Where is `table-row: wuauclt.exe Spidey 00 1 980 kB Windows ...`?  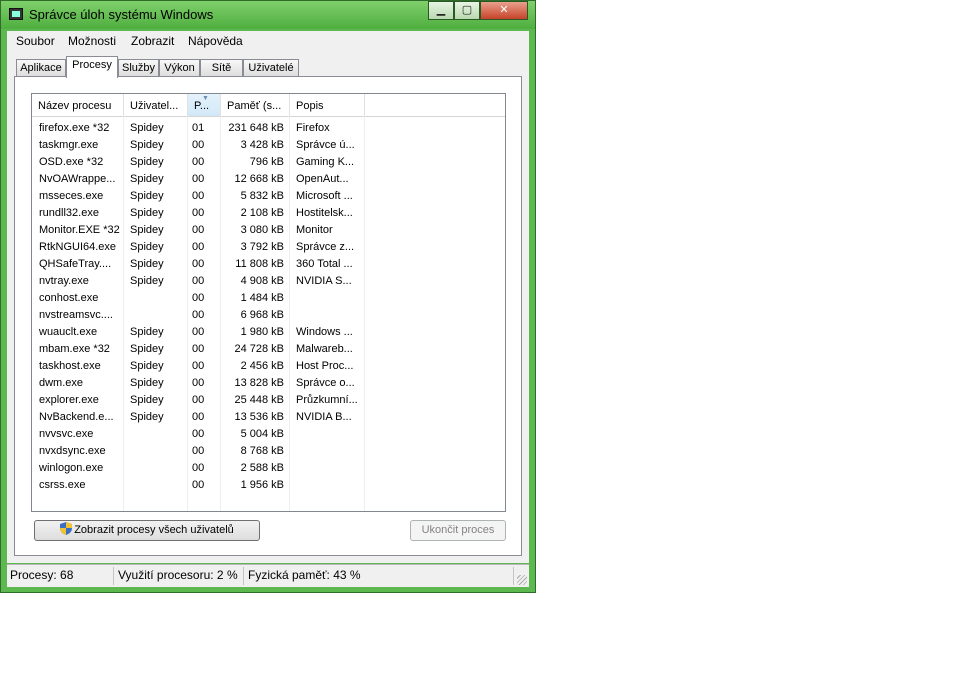 table-row: wuauclt.exe Spidey 00 1 980 kB Windows ... is located at coordinates (268, 332).